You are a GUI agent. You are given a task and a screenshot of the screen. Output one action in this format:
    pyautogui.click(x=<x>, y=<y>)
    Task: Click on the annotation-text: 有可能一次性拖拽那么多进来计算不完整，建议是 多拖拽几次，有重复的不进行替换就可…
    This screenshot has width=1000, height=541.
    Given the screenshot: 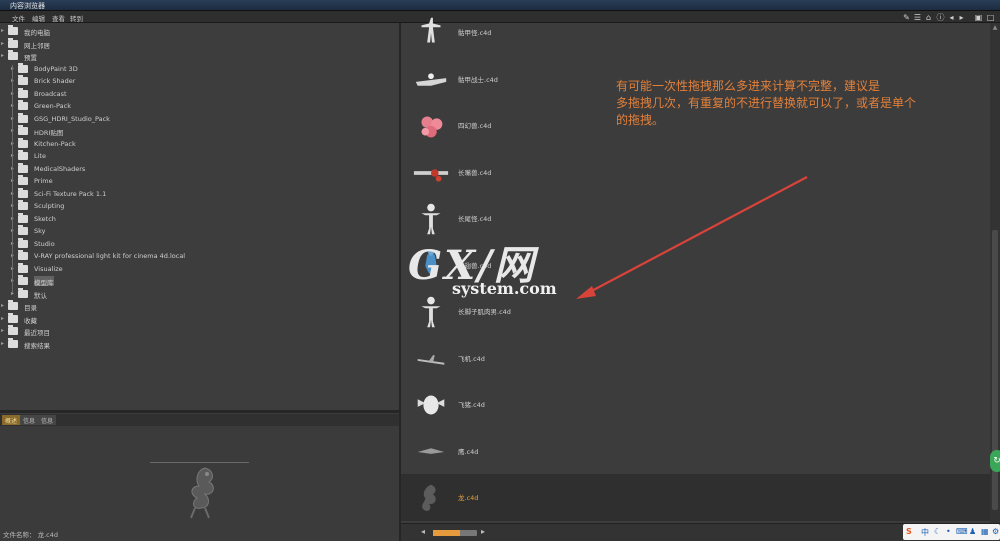 What is the action you would take?
    pyautogui.click(x=796, y=103)
    